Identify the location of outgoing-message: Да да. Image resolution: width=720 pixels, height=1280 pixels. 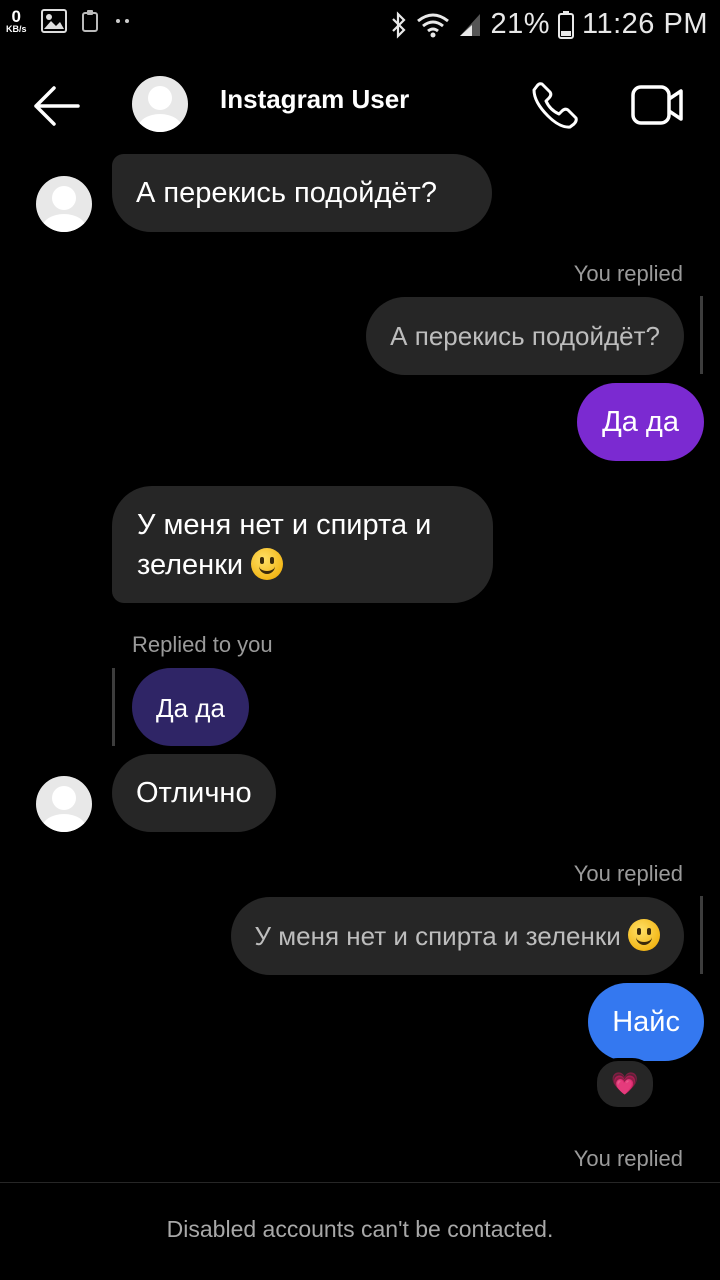
(640, 422).